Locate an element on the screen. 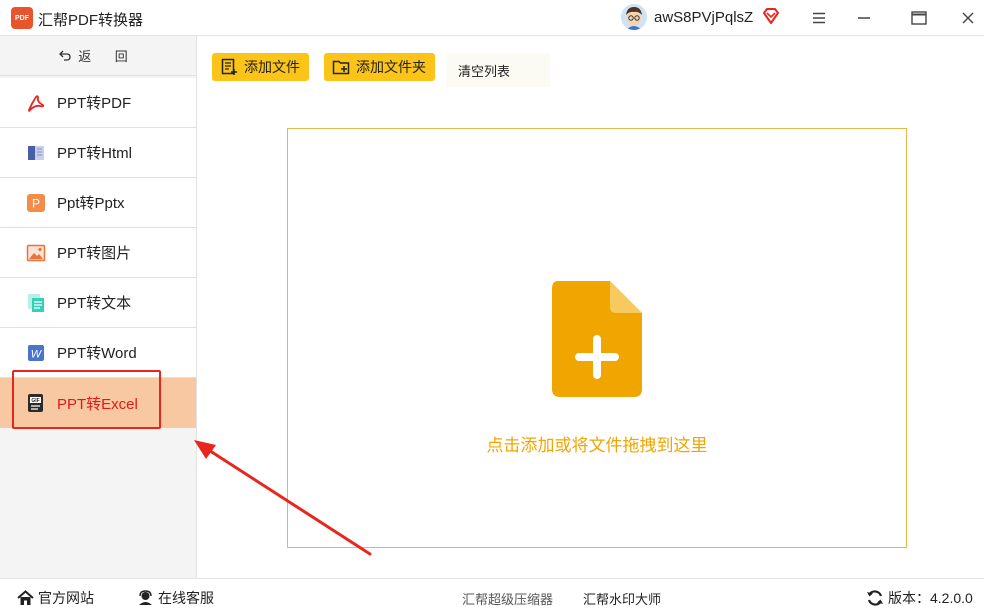  online-service-label: 在线客服 is located at coordinates (186, 598).